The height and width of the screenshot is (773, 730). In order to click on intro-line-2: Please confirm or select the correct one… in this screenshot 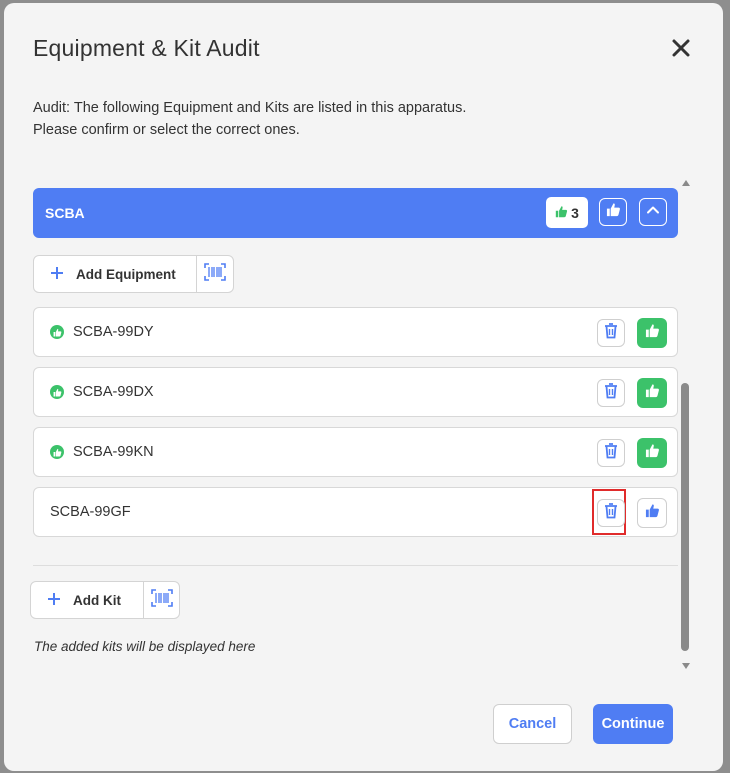, I will do `click(166, 130)`.